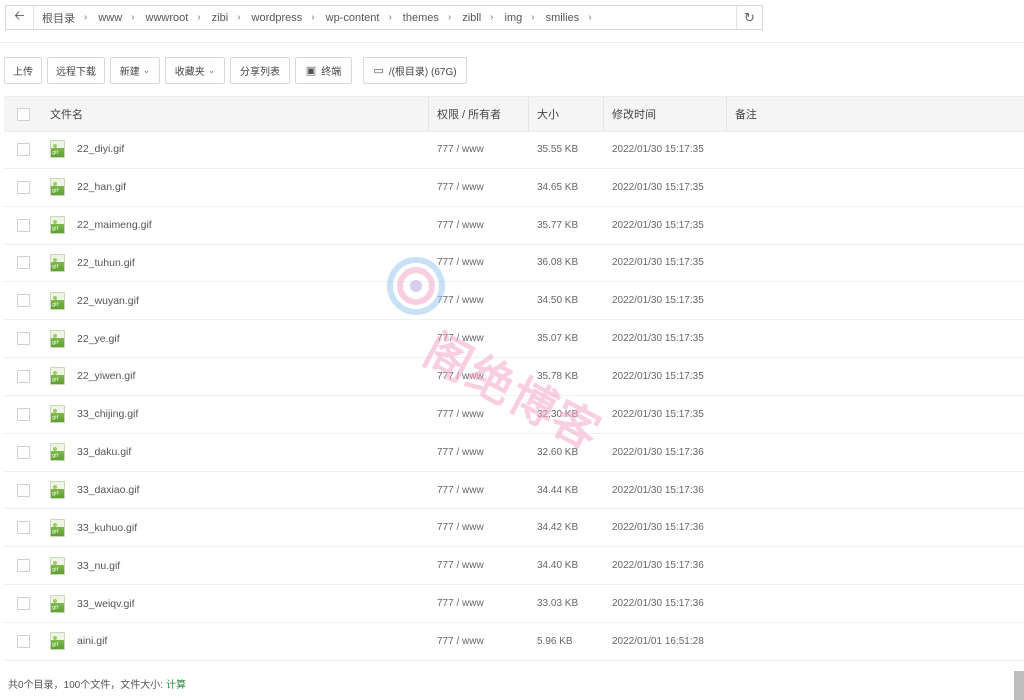 The height and width of the screenshot is (700, 1024). Describe the element at coordinates (101, 187) in the screenshot. I see `file-name: 22_han.gif` at that location.